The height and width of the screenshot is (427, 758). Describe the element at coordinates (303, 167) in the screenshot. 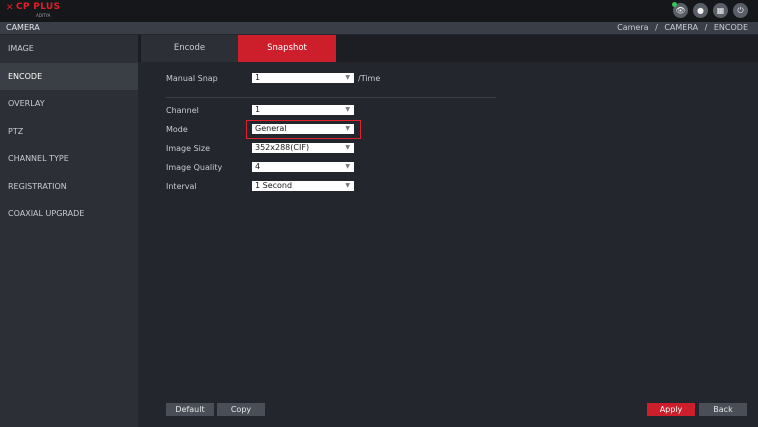

I see `image-quality-select: 4 ▼` at that location.